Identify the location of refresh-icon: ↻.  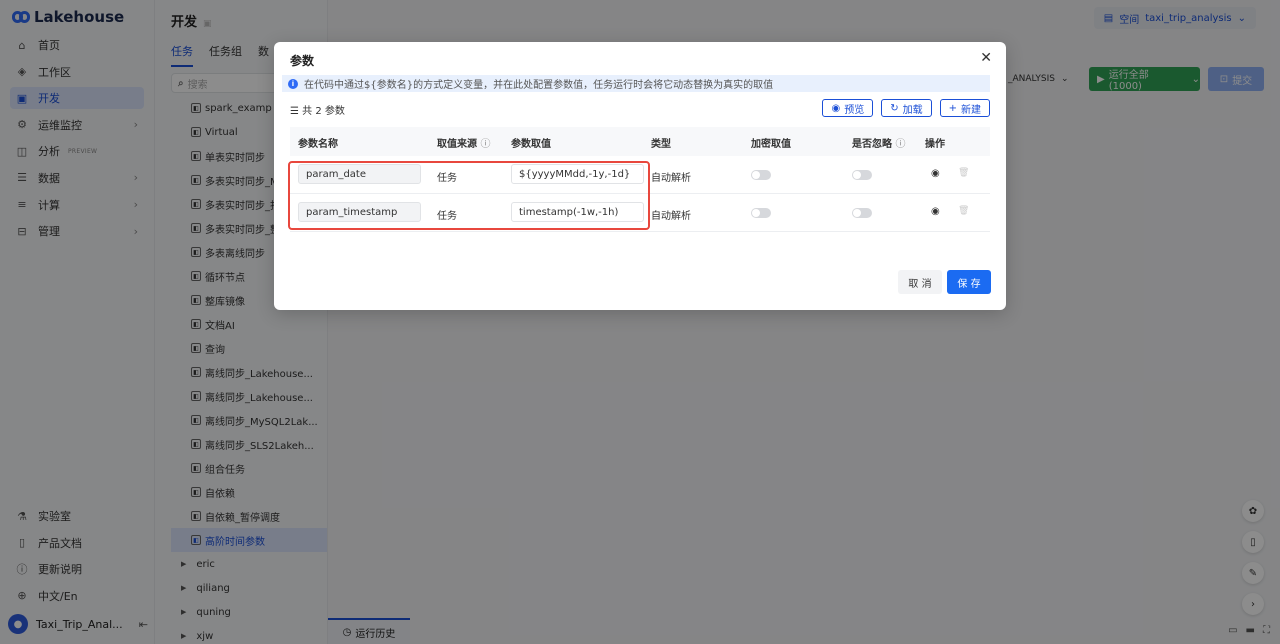
(894, 108).